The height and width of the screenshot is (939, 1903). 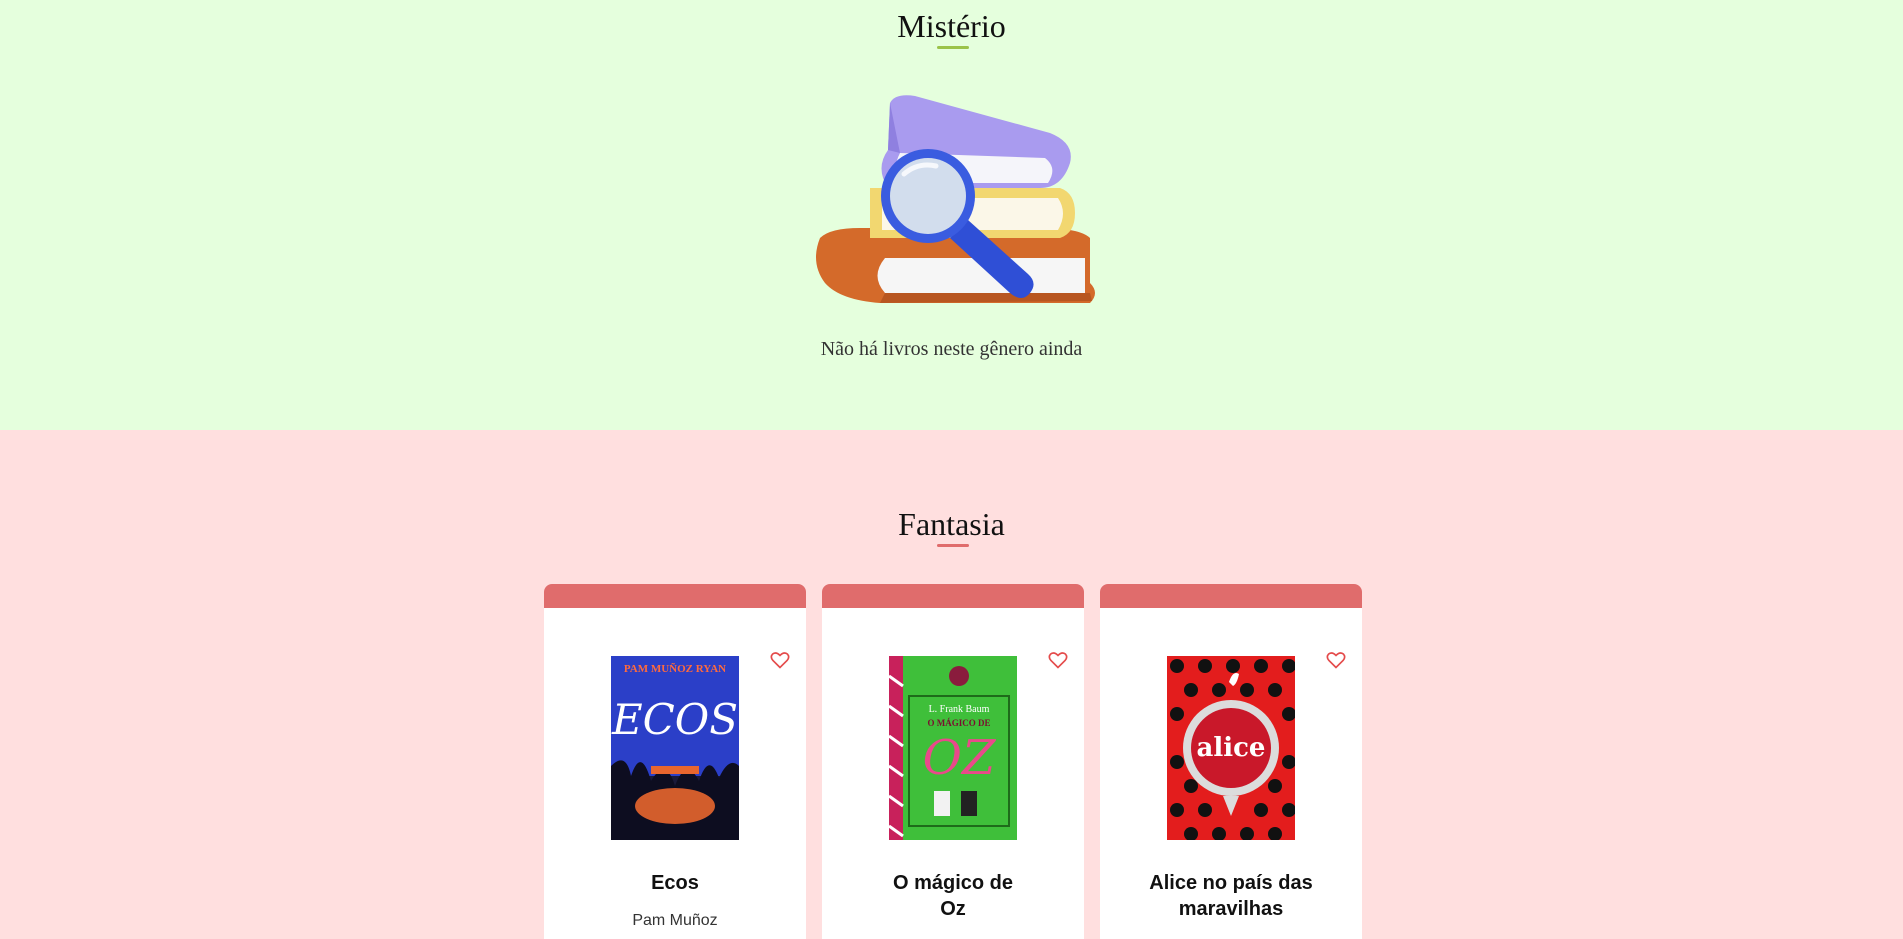 I want to click on cover-title-text: ECOS, so click(x=674, y=719).